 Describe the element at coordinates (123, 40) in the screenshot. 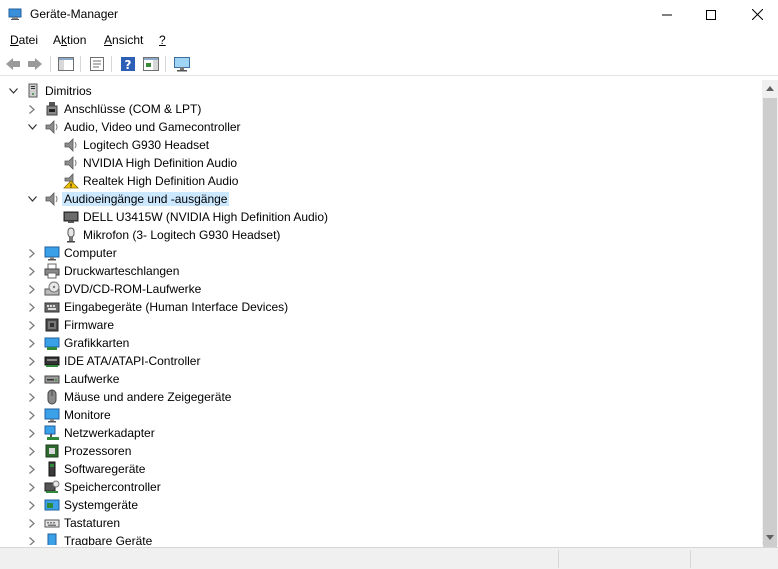

I see `menu-ansicht: Ansicht` at that location.